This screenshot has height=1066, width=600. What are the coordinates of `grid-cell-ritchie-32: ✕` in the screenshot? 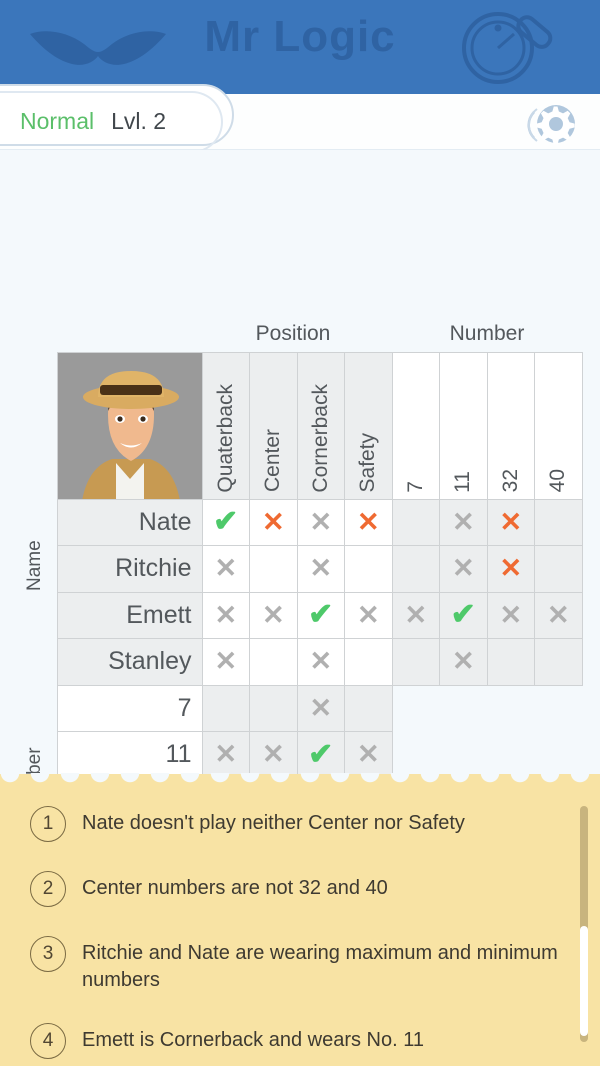 It's located at (510, 569).